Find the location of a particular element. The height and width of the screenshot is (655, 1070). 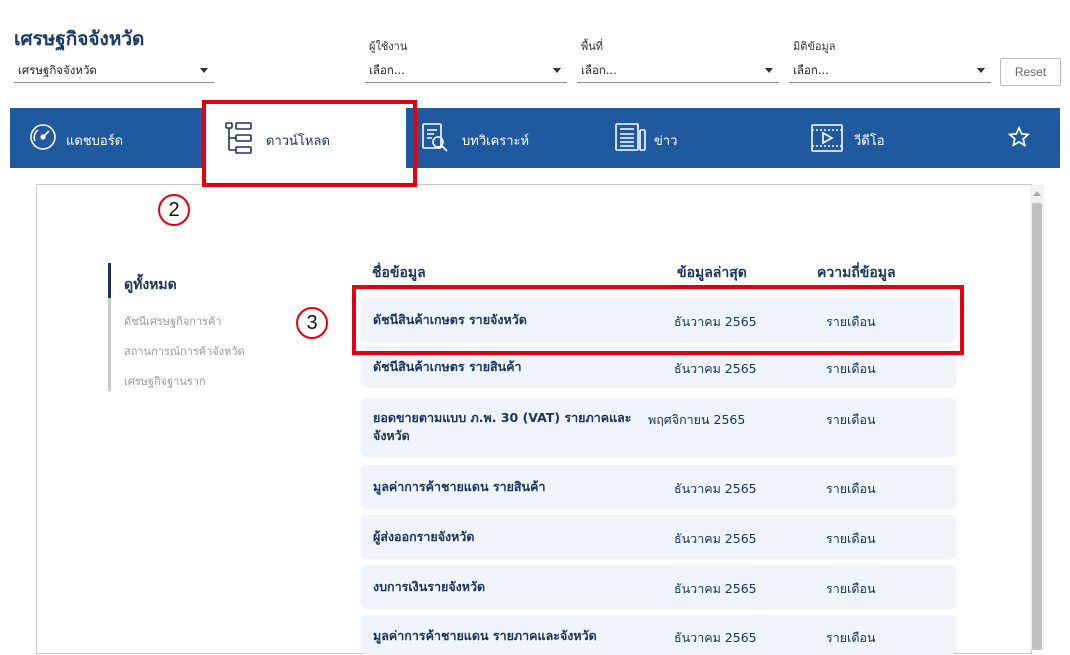

nav-analysis: บทวิเคราะห์ is located at coordinates (504, 138).